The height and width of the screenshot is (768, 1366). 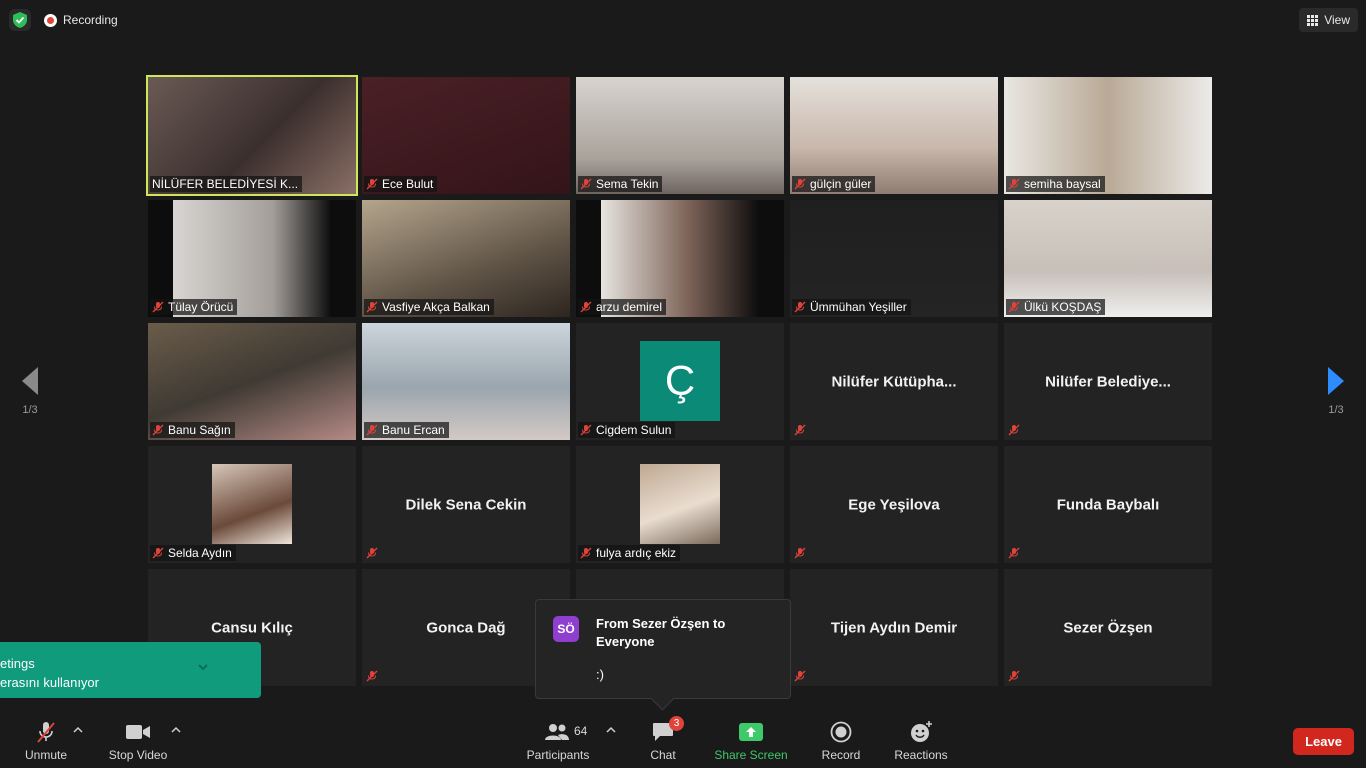 I want to click on view-button: View, so click(x=1328, y=20).